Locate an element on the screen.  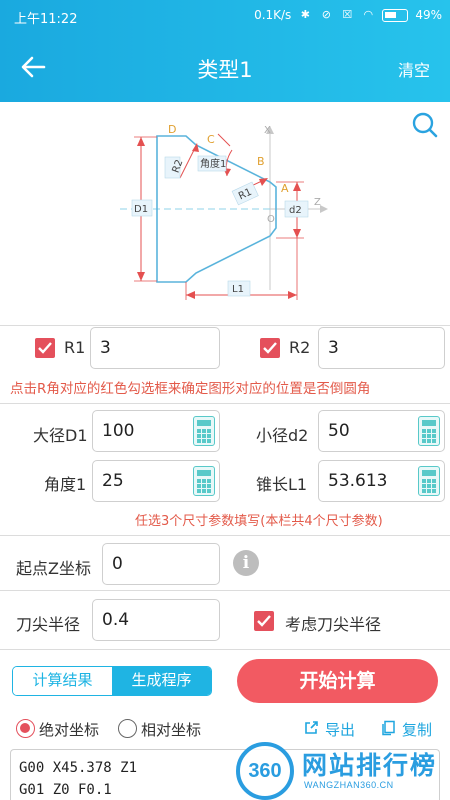
start-calculation-button: 开始计算 is located at coordinates (337, 681).